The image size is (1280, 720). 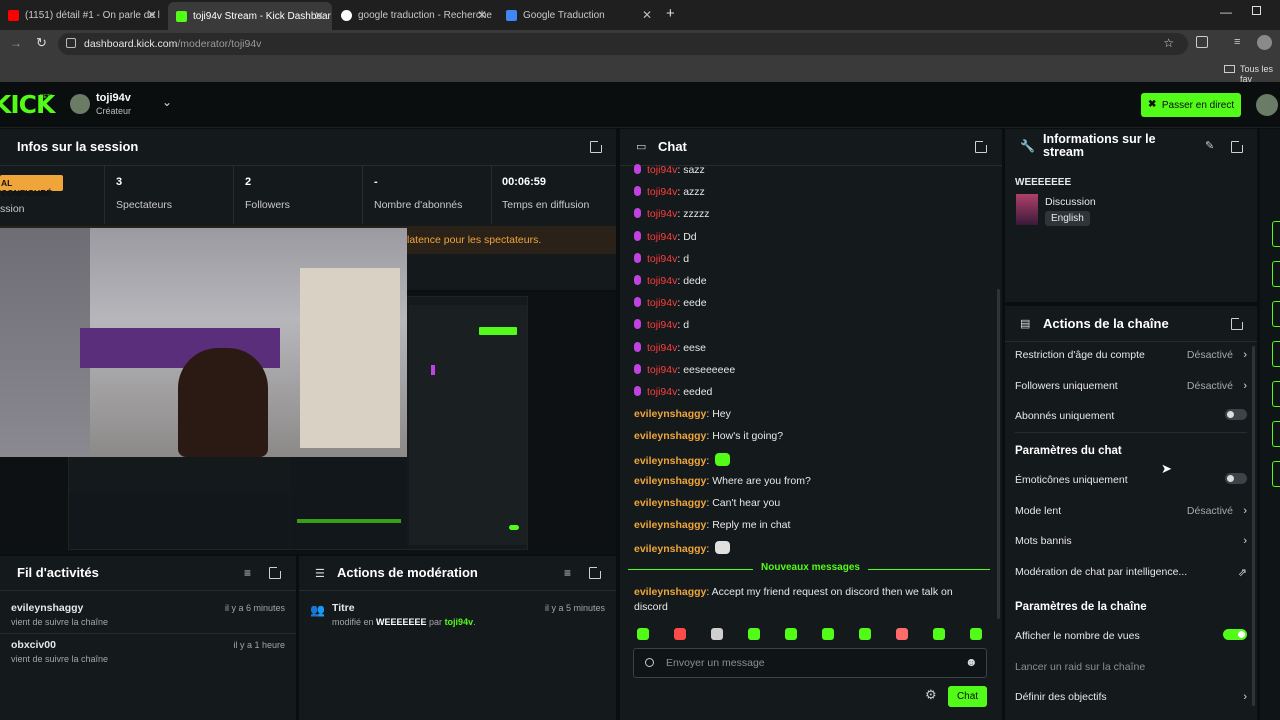 I want to click on chat-text: : How's it going?, so click(x=745, y=436).